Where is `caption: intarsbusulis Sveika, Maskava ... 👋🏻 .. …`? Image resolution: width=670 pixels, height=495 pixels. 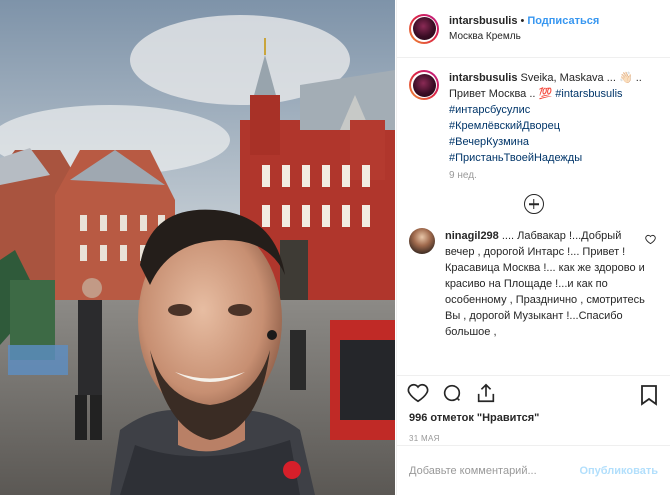
caption: intarsbusulis Sveika, Maskava ... 👋🏻 .. … is located at coordinates (533, 118).